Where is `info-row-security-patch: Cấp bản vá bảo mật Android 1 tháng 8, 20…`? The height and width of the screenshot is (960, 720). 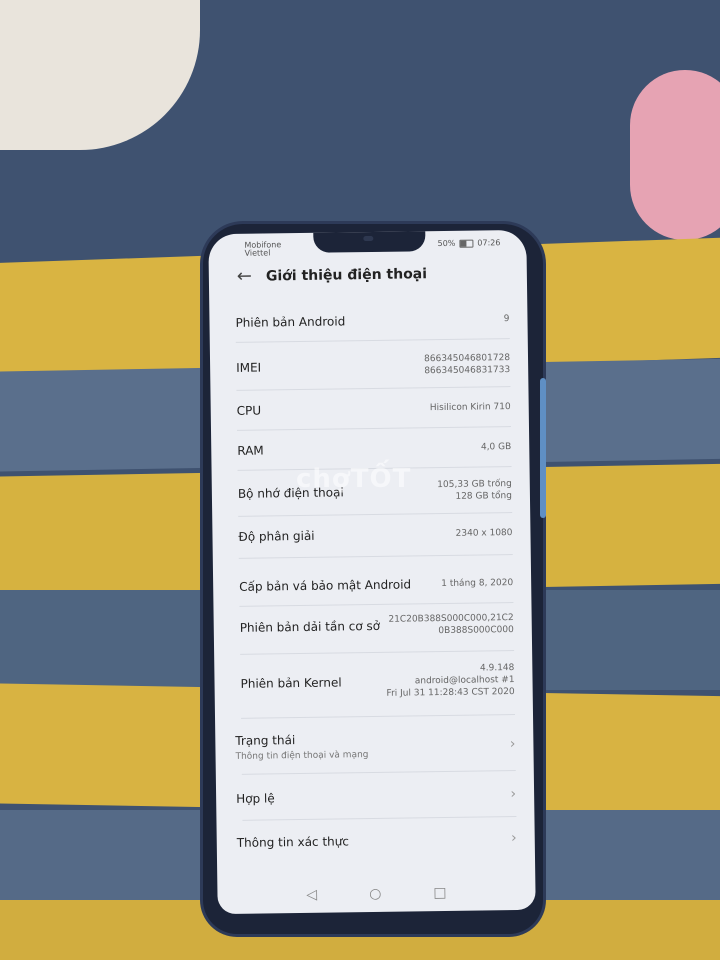 info-row-security-patch: Cấp bản vá bảo mật Android 1 tháng 8, 20… is located at coordinates (376, 585).